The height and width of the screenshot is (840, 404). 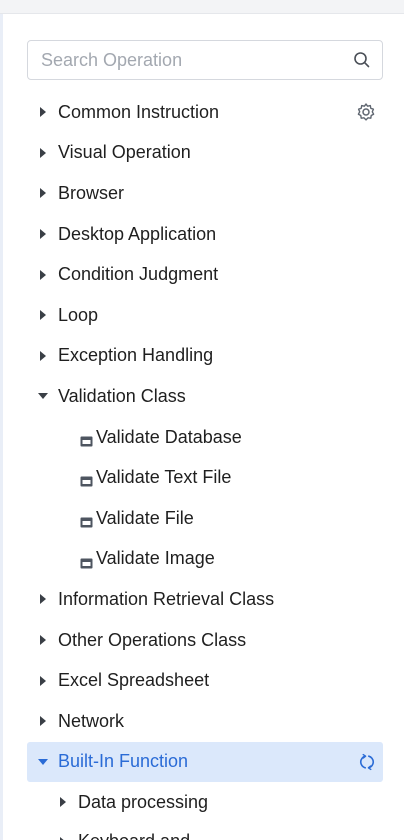 What do you see at coordinates (136, 355) in the screenshot?
I see `tree-item-label: Exception Handling` at bounding box center [136, 355].